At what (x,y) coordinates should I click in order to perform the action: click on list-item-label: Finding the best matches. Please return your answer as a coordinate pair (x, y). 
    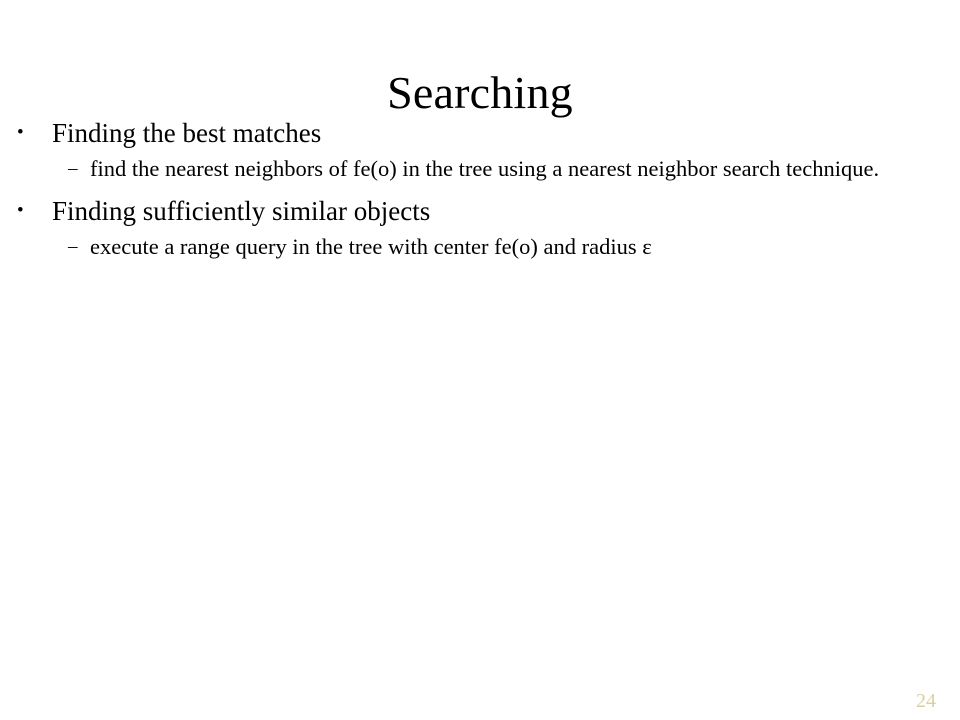
    Looking at the image, I should click on (187, 133).